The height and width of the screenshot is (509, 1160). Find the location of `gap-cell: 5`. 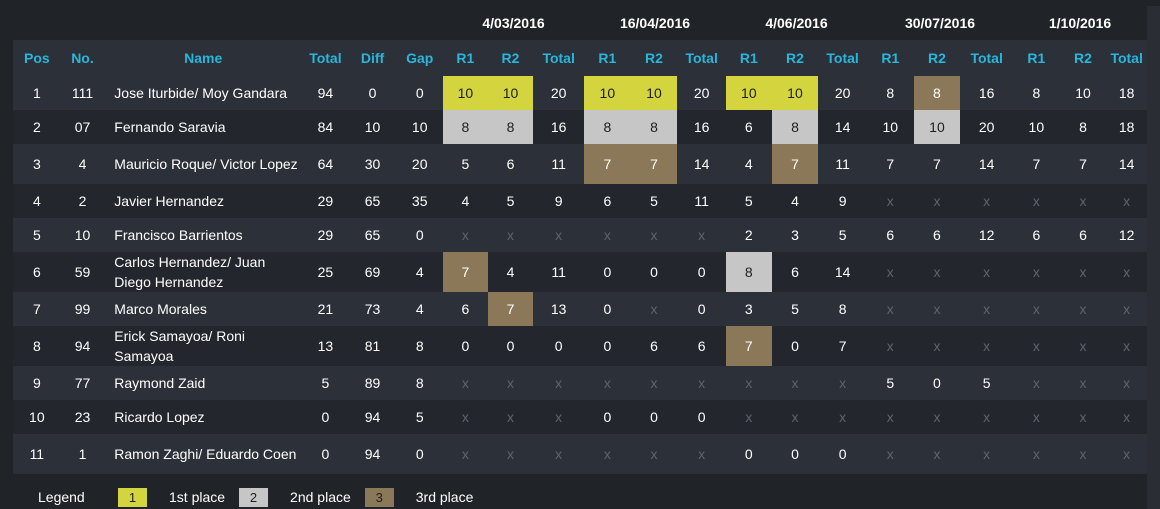

gap-cell: 5 is located at coordinates (420, 417).